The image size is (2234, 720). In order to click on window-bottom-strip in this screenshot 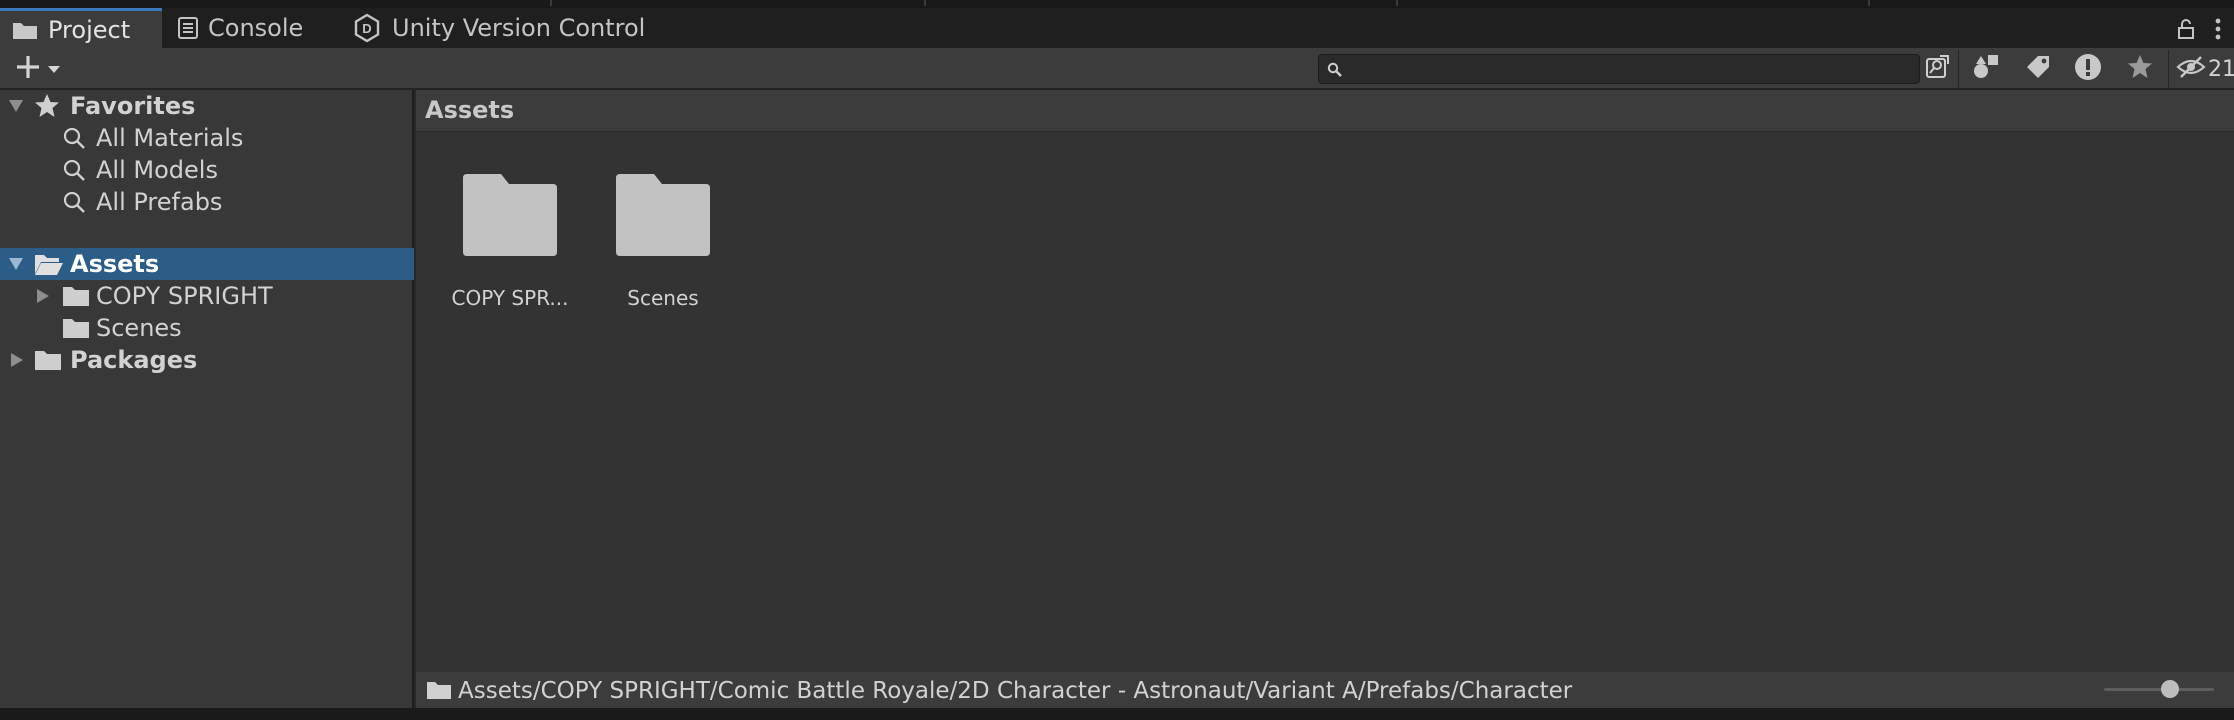, I will do `click(1117, 714)`.